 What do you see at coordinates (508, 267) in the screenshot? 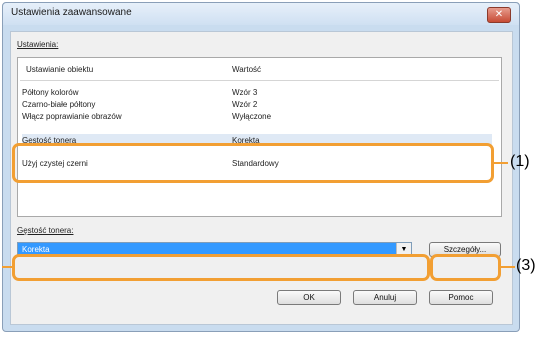
I see `callout-3-line` at bounding box center [508, 267].